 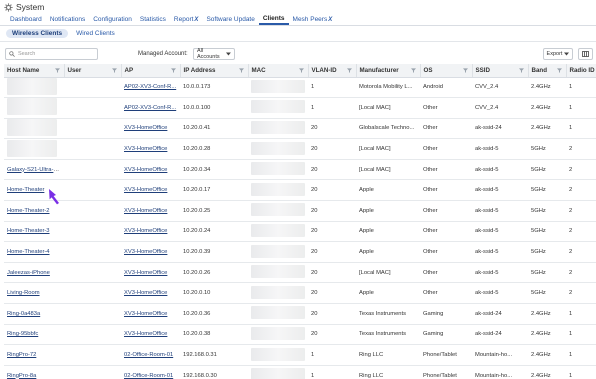 I want to click on column-header-host-name: Host Name, so click(x=34, y=71).